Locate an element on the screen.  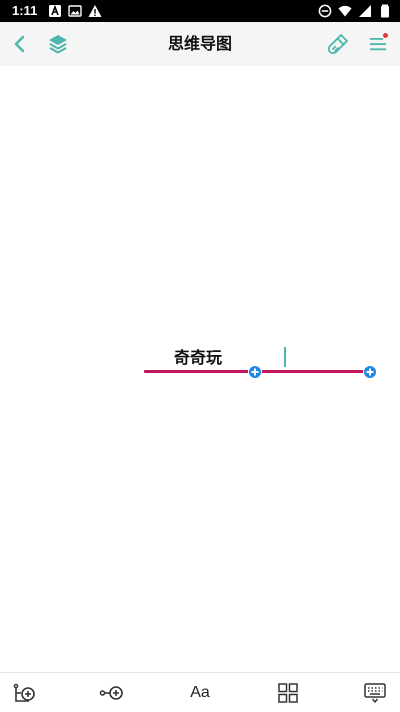
signal-icon is located at coordinates (365, 11).